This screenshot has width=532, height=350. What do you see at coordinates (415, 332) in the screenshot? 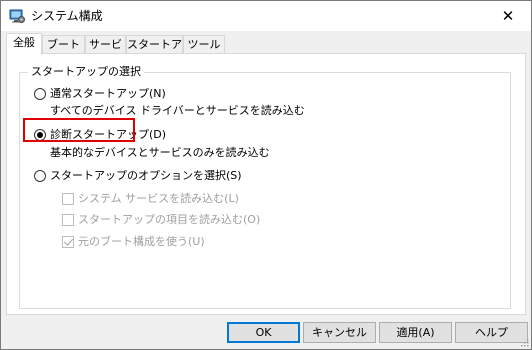
I see `apply-button: 適用(A)` at bounding box center [415, 332].